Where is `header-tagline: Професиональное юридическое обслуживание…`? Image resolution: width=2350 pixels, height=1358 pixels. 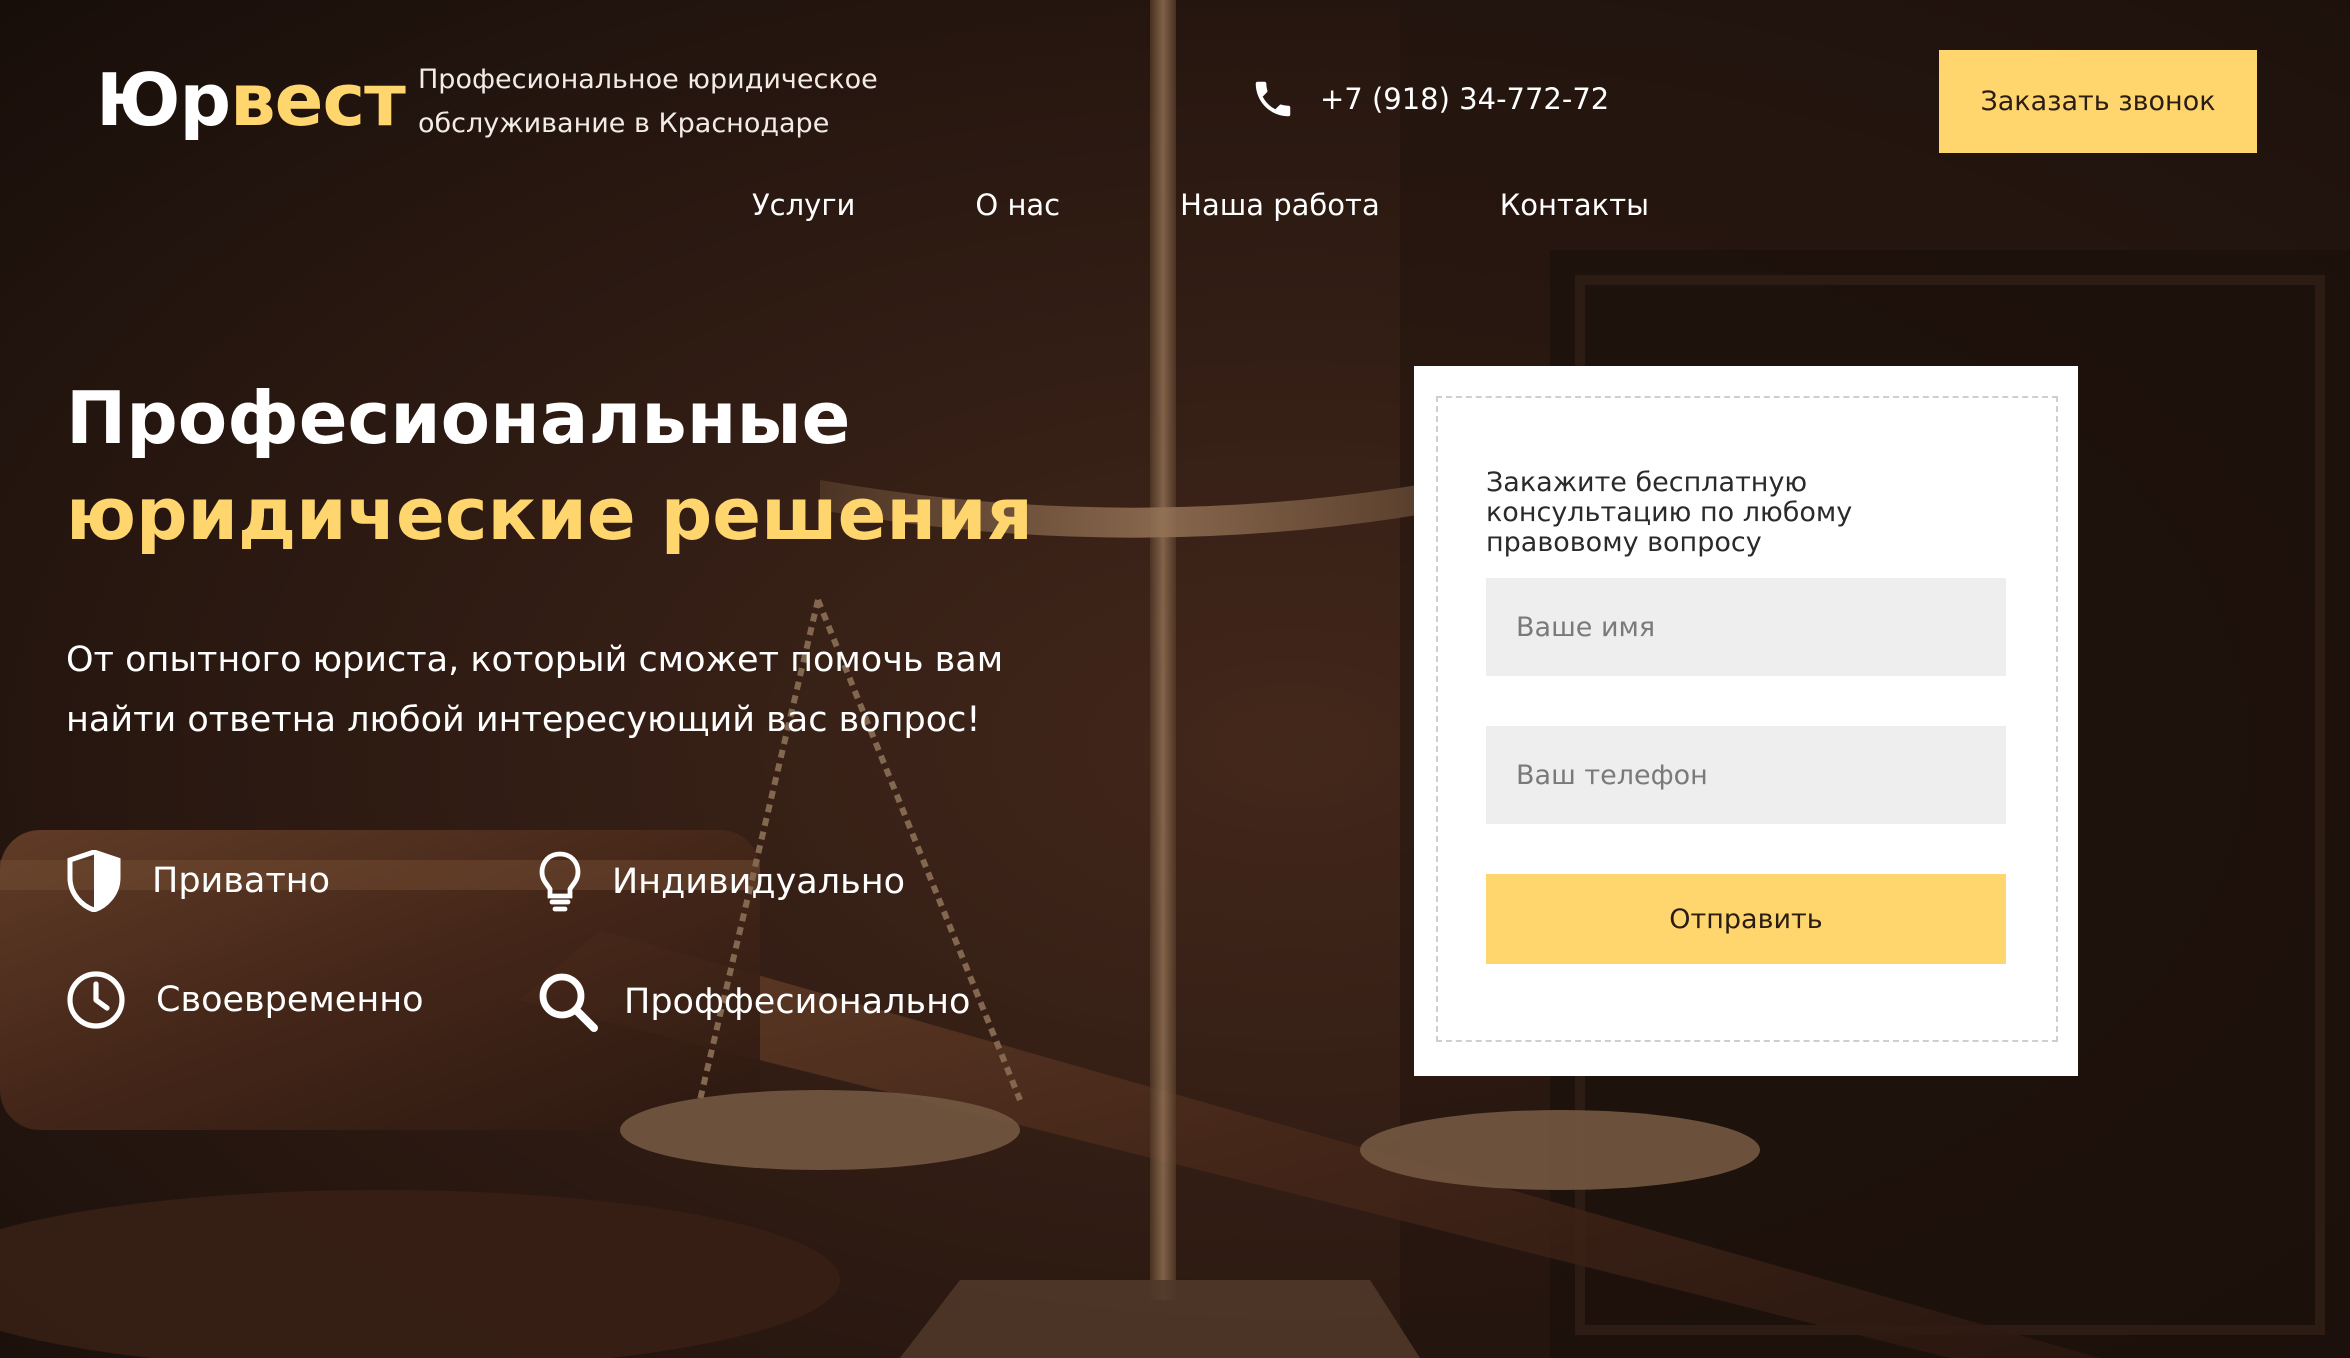
header-tagline: Професиональное юридическое обслуживание… is located at coordinates (648, 101).